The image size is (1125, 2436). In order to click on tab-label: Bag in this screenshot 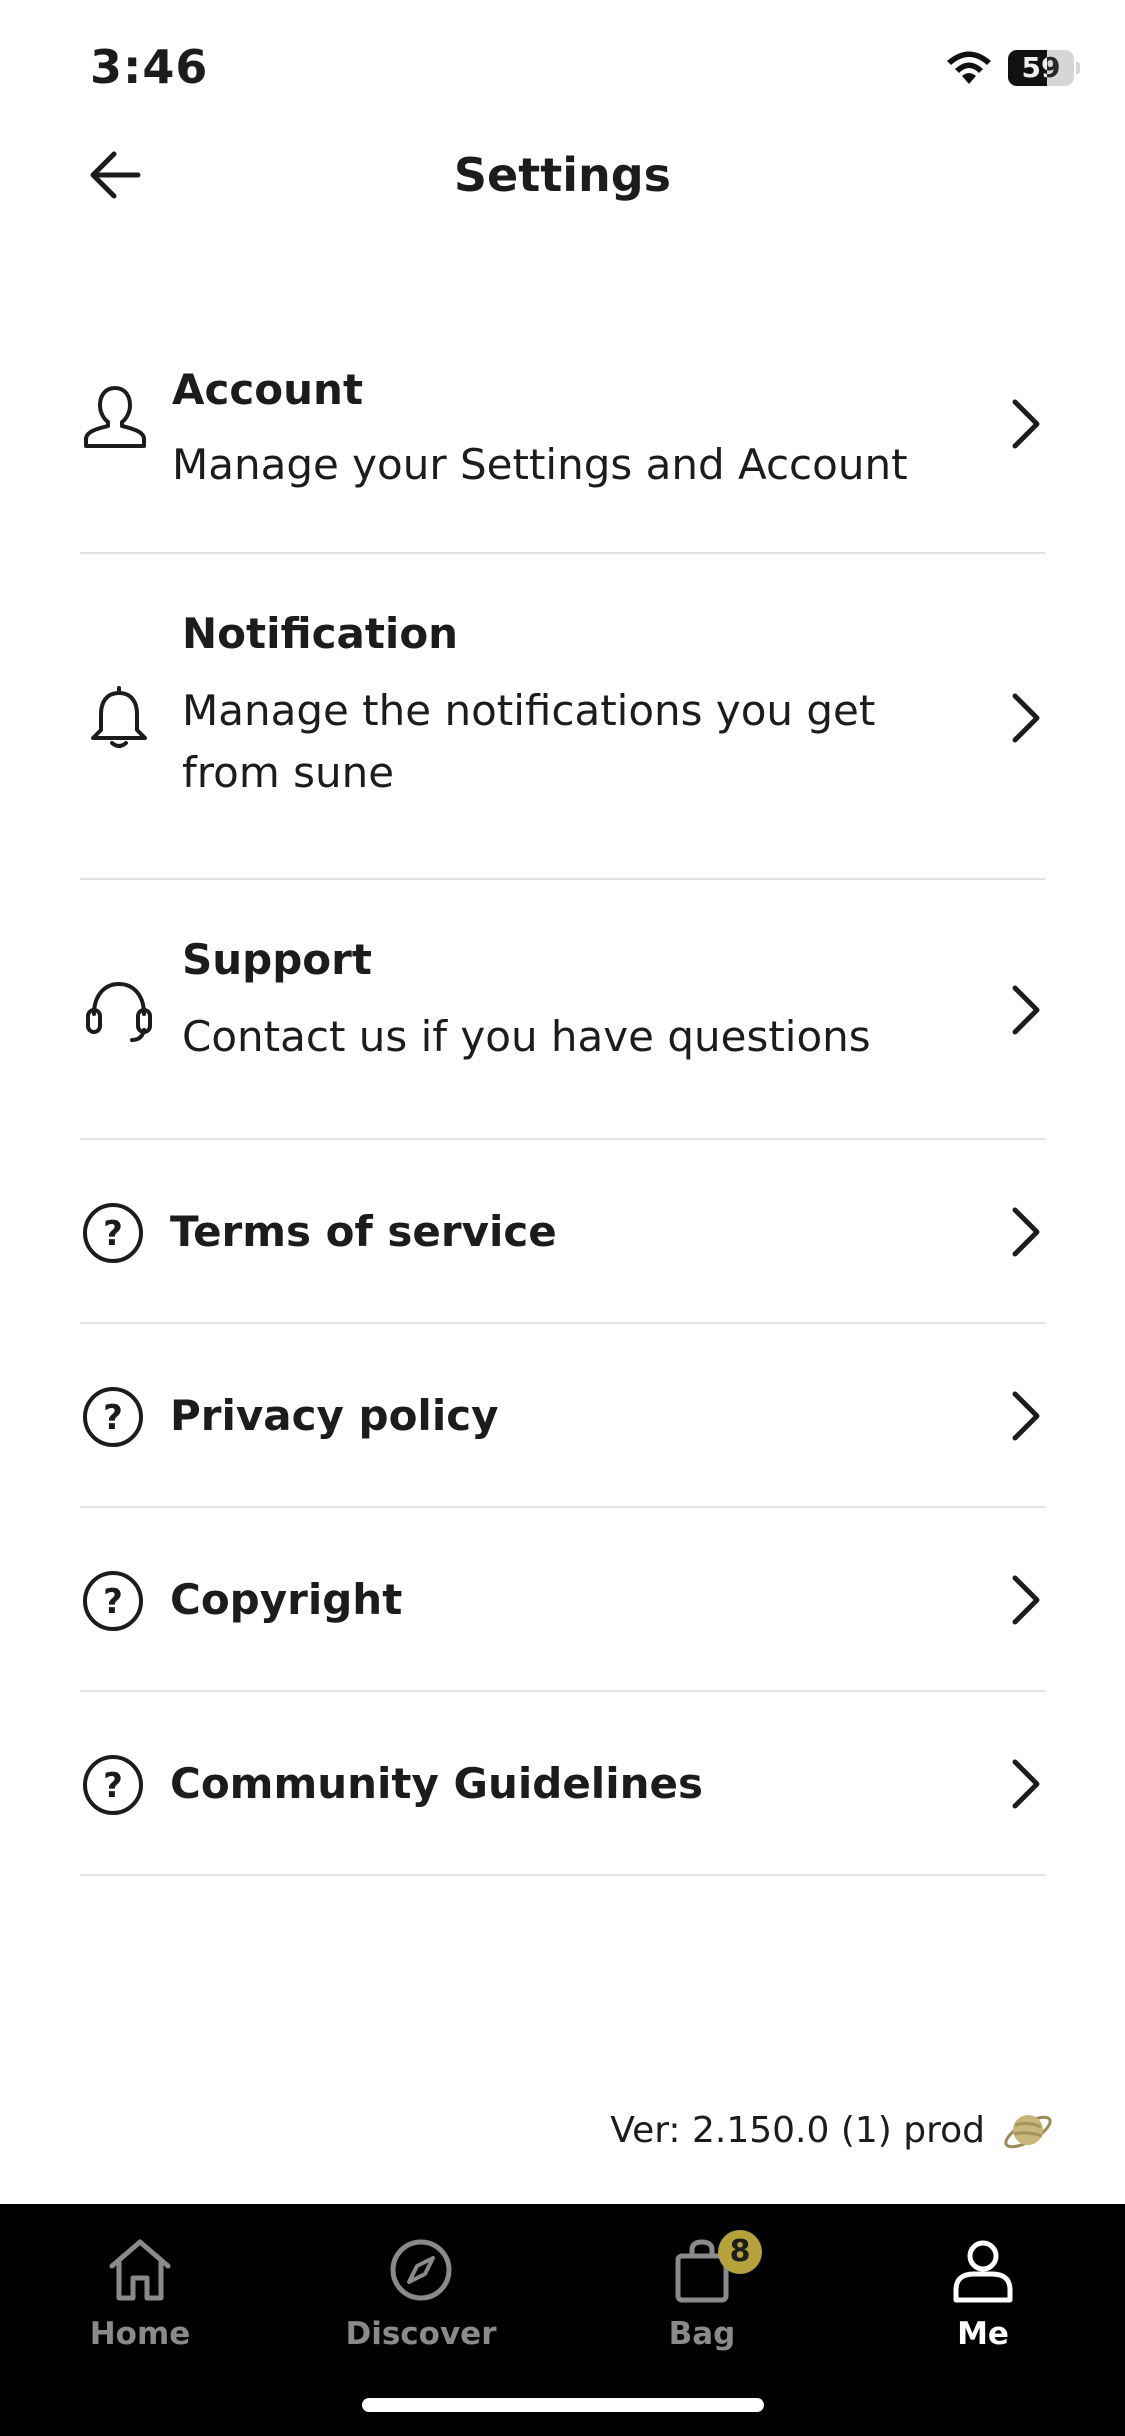, I will do `click(702, 2334)`.